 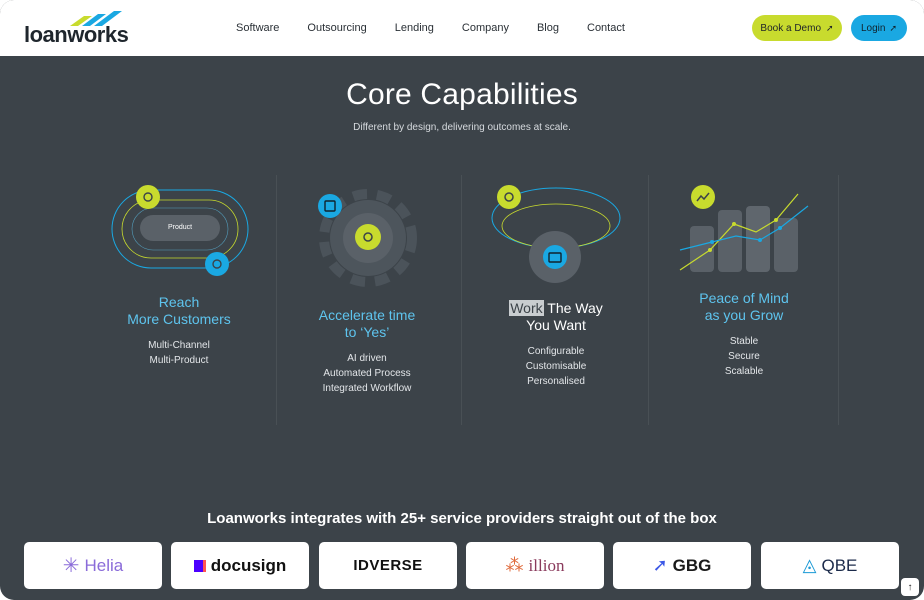 I want to click on illion-icon: ⁂, so click(x=514, y=565).